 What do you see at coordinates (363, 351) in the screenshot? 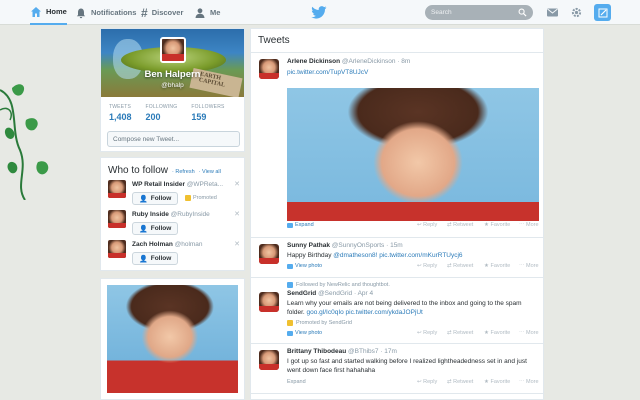
I see `tweet-author-handle: @BThibs7` at bounding box center [363, 351].